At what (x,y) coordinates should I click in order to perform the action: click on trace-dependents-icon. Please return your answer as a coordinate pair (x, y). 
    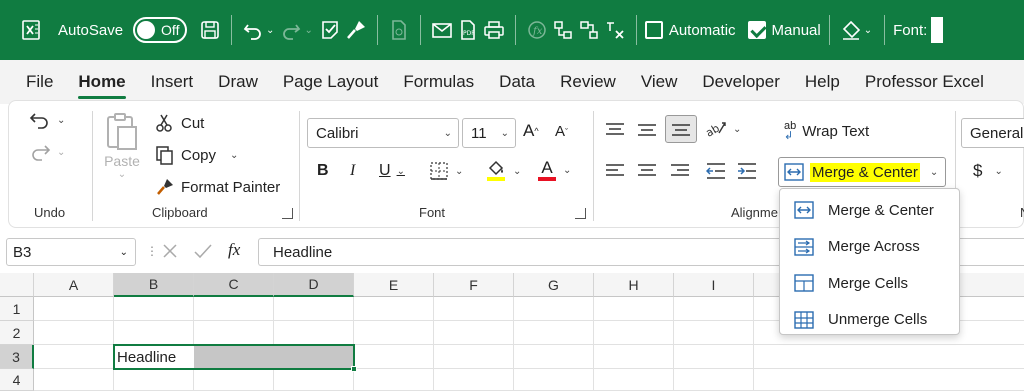
    Looking at the image, I should click on (589, 30).